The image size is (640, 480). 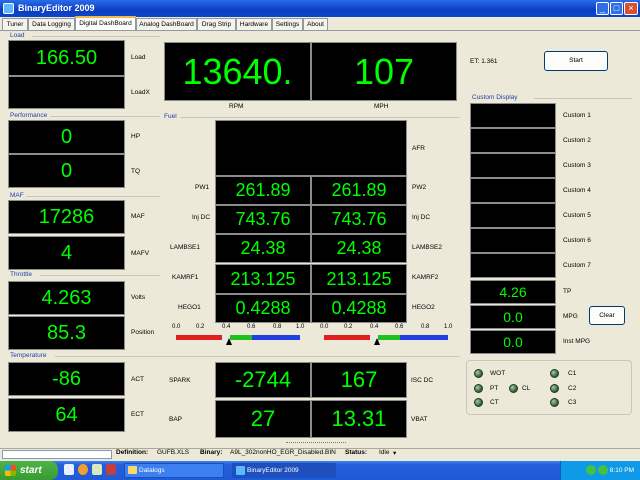 What do you see at coordinates (554, 388) in the screenshot?
I see `c2-indicator-icon` at bounding box center [554, 388].